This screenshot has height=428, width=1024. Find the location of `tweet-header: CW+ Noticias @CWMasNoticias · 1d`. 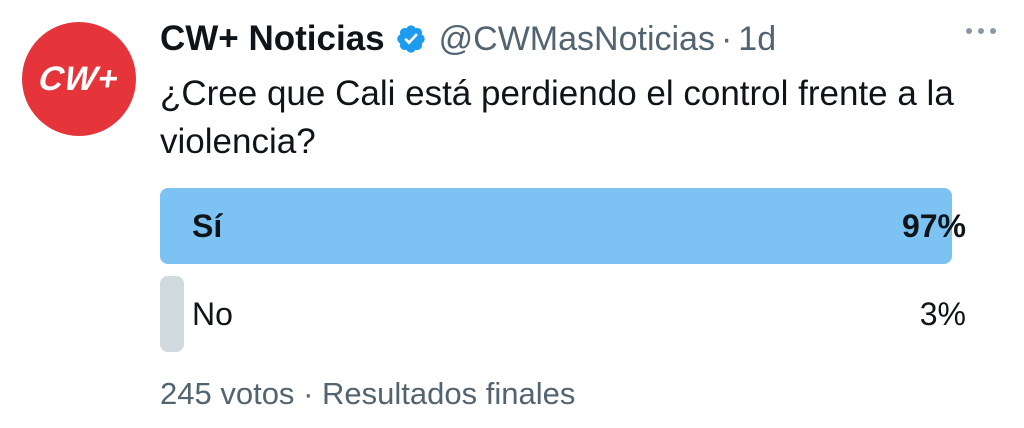

tweet-header: CW+ Noticias @CWMasNoticias · 1d is located at coordinates (468, 39).